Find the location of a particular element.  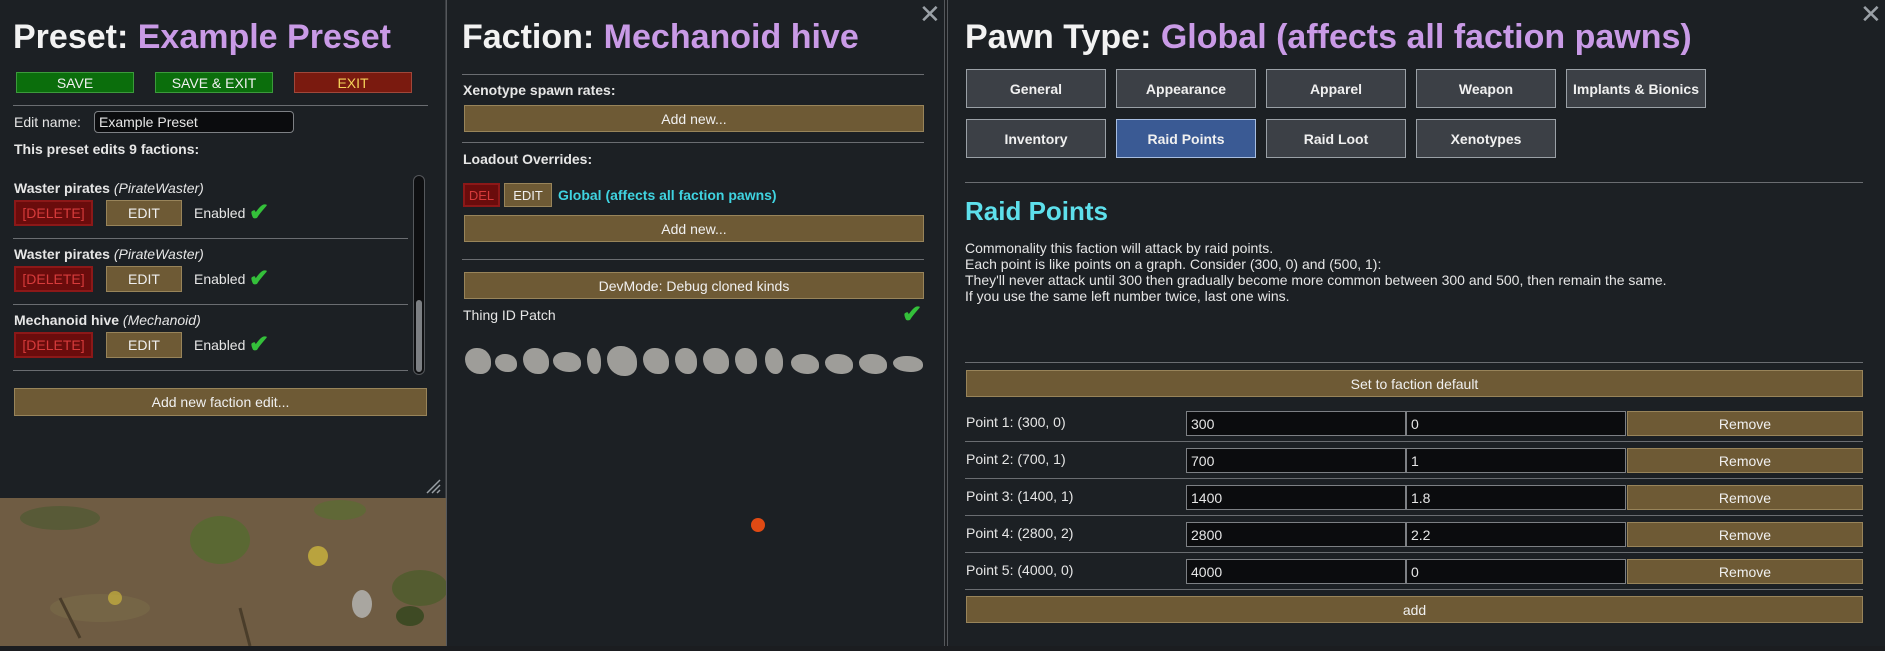

point-label: Point 1: (300, 0) is located at coordinates (1016, 422).